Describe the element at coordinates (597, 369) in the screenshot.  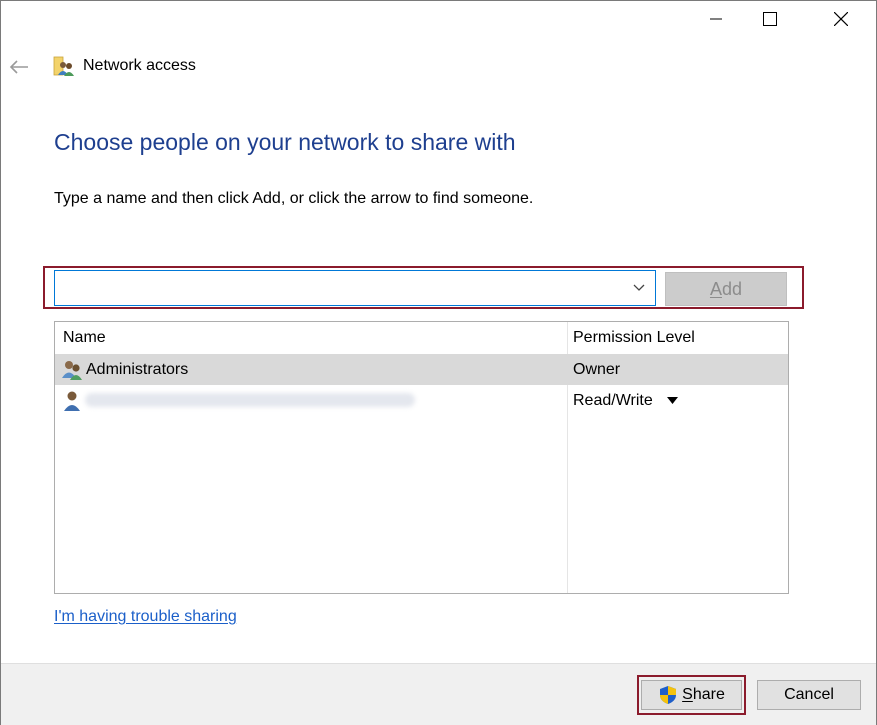
I see `row-permission: Owner` at that location.